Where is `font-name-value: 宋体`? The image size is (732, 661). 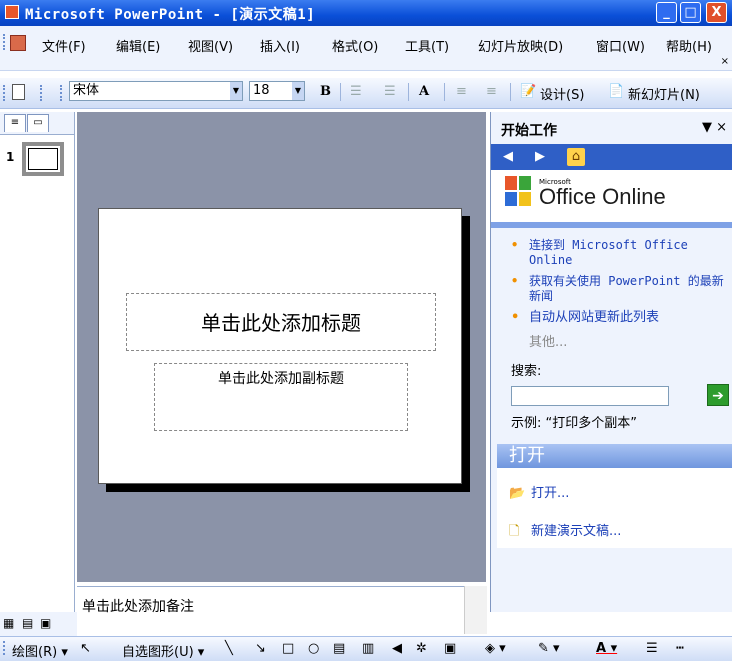
font-name-value: 宋体 is located at coordinates (86, 90).